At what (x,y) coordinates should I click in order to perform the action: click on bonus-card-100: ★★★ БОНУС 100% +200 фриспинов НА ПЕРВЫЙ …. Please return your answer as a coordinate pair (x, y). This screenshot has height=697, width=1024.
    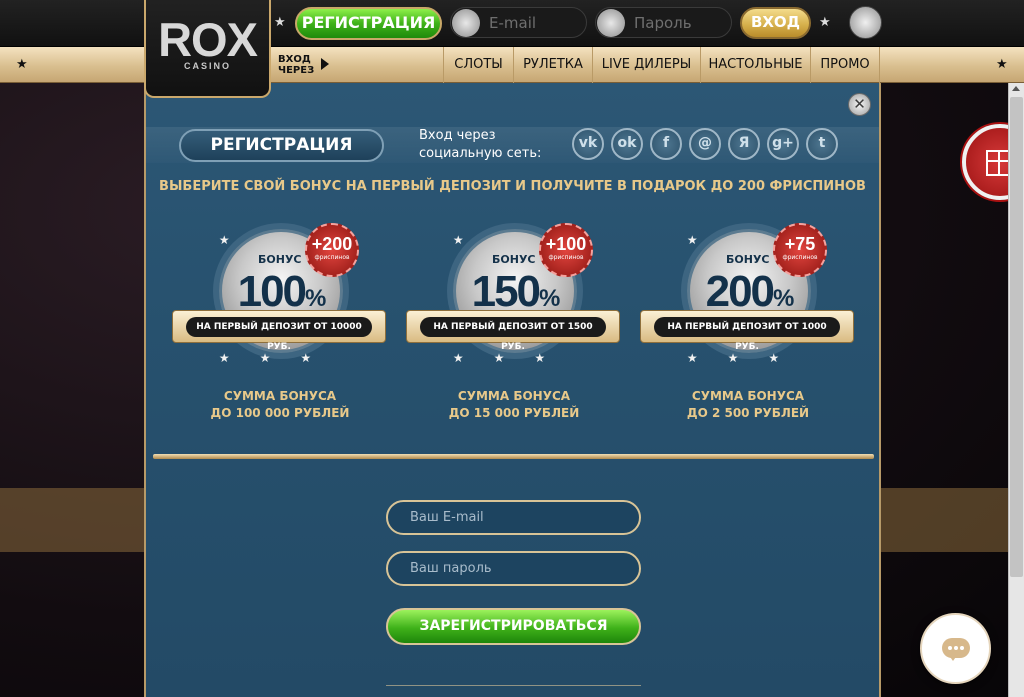
    Looking at the image, I should click on (280, 298).